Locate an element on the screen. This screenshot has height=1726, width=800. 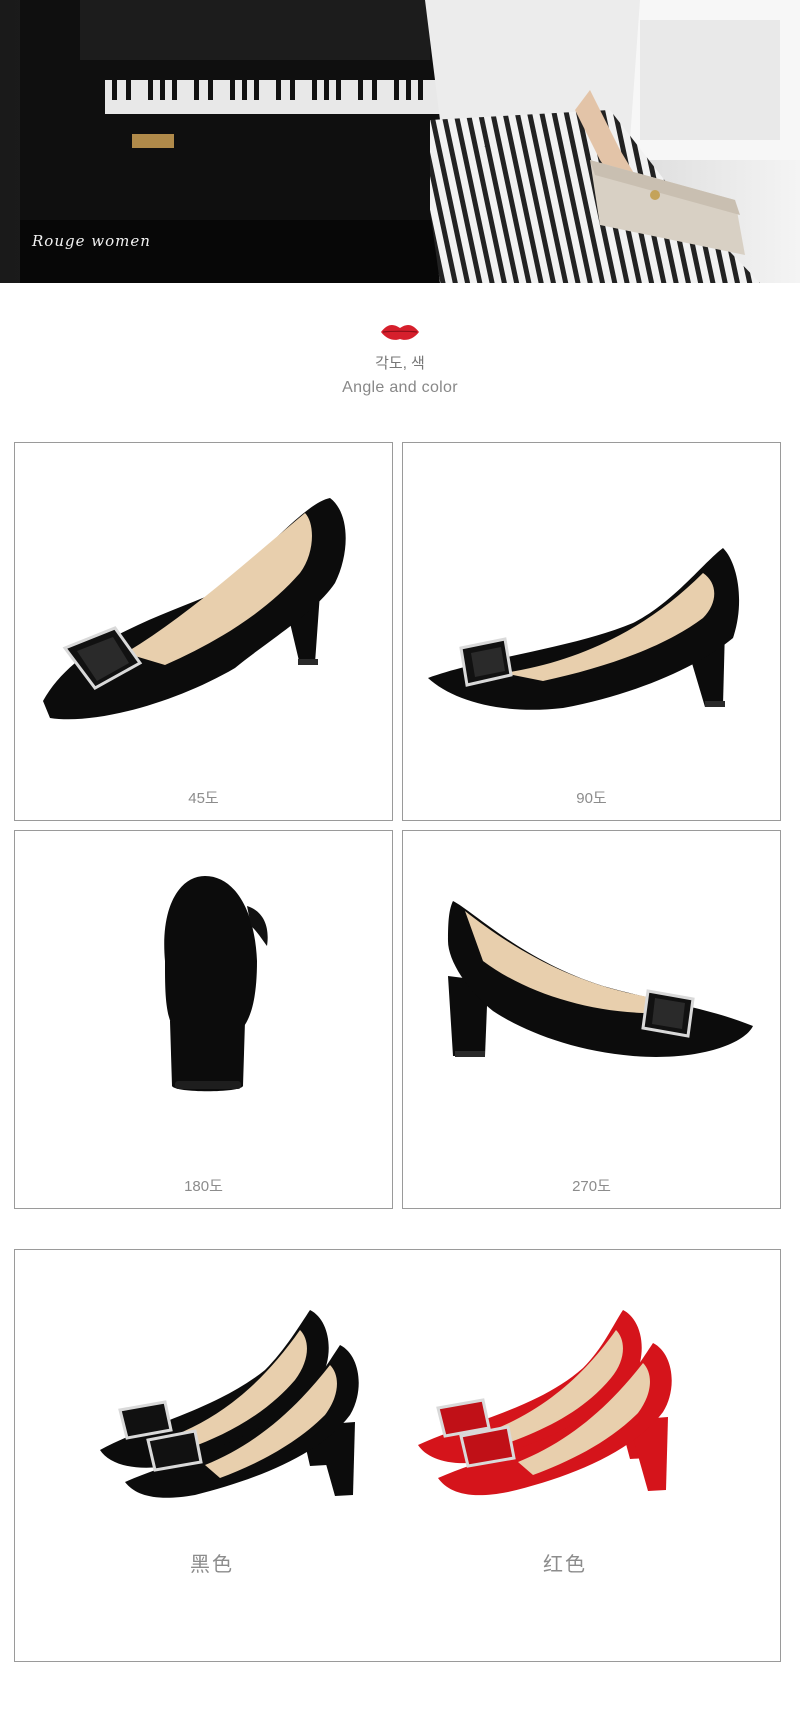
section-title-korean: 각도, 색 is located at coordinates (400, 363).